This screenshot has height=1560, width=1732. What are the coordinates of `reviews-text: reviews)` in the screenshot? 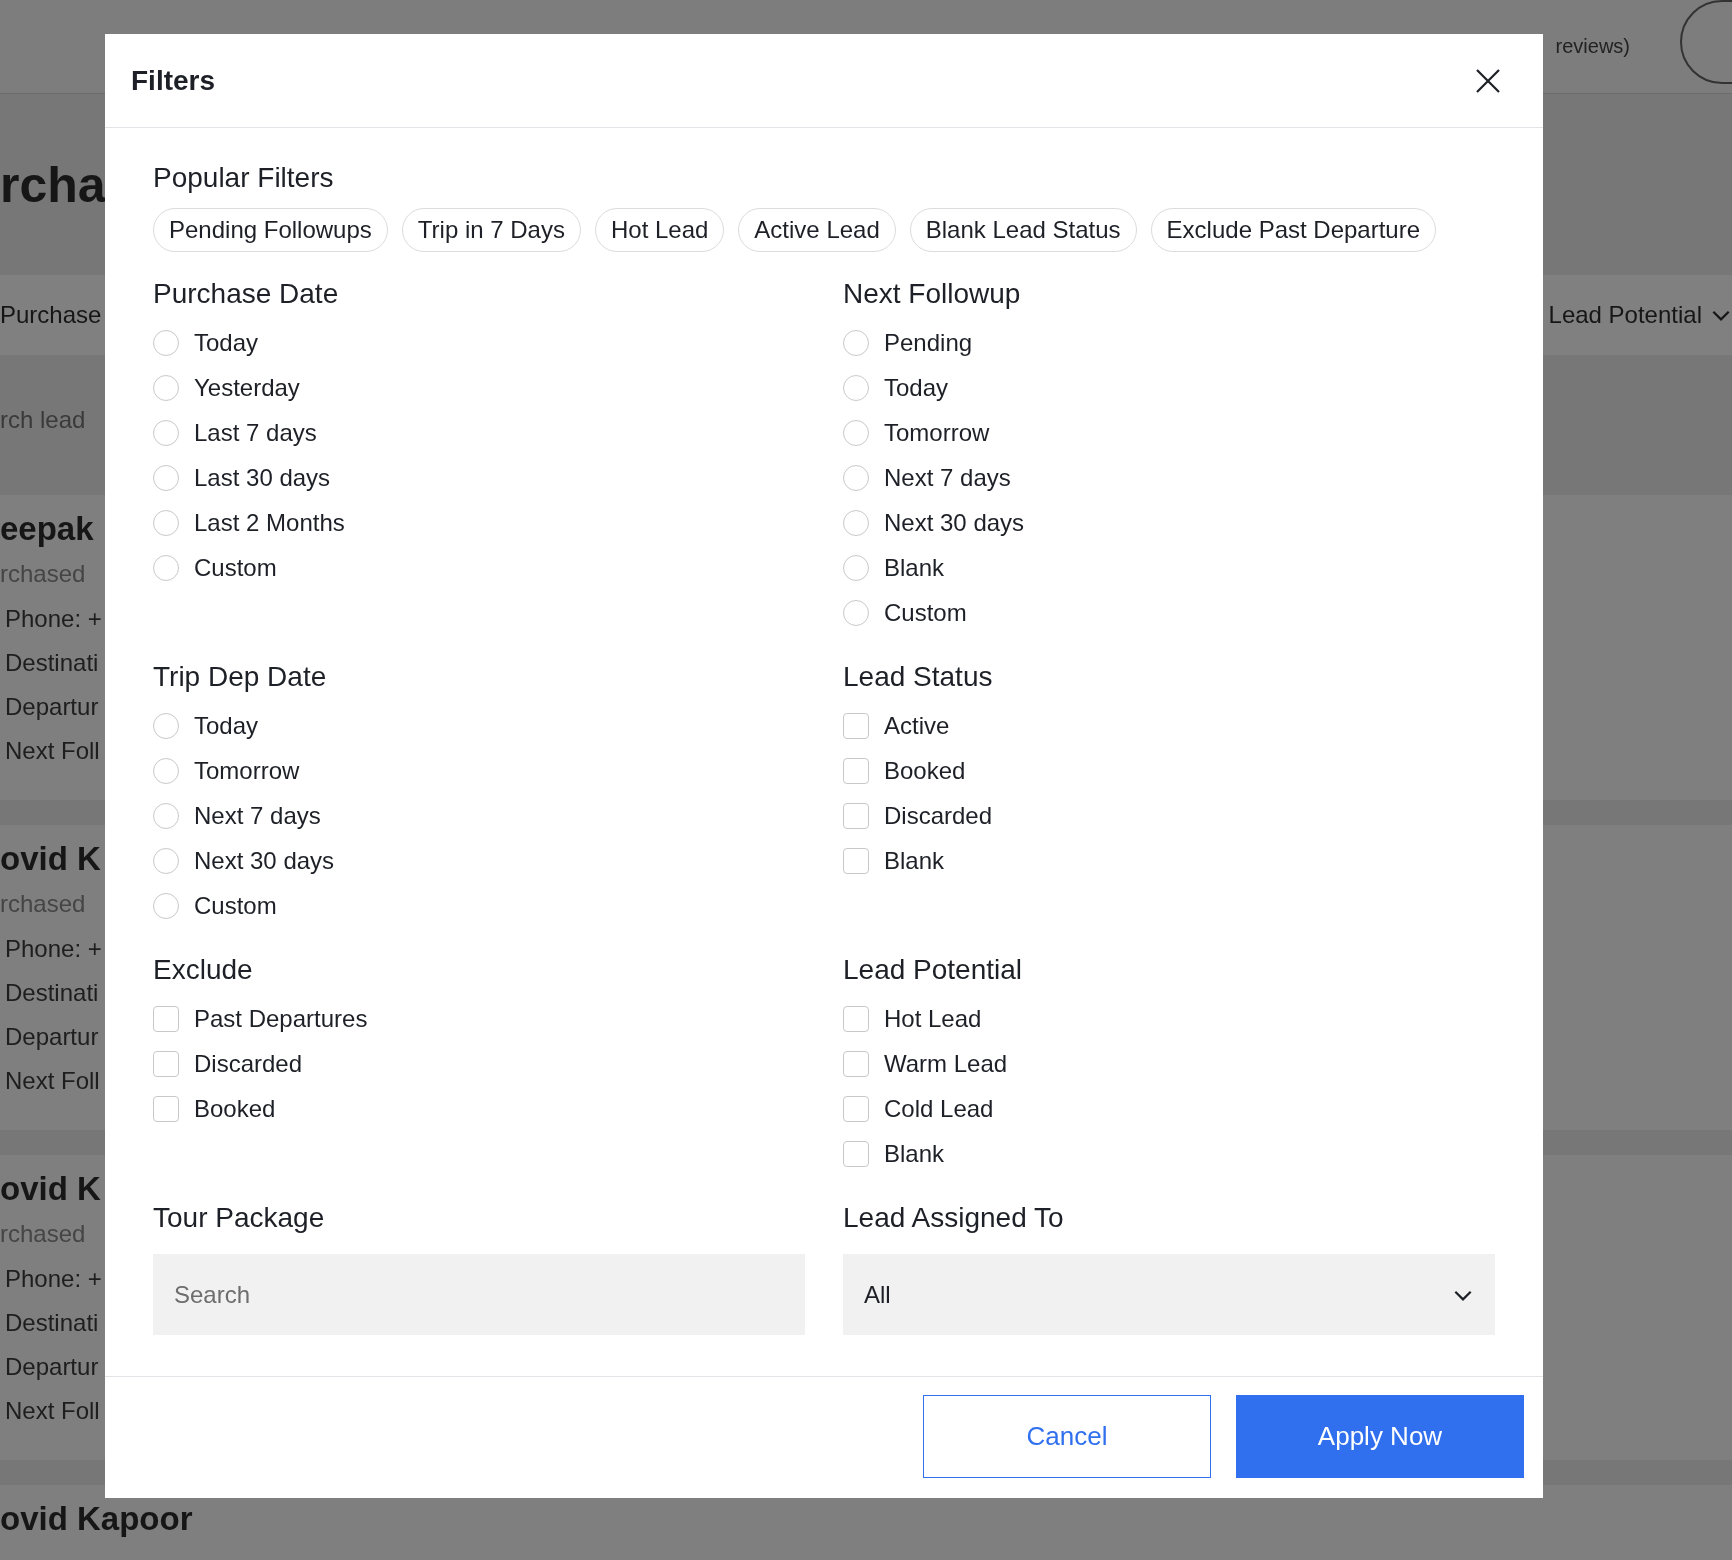 It's located at (1592, 46).